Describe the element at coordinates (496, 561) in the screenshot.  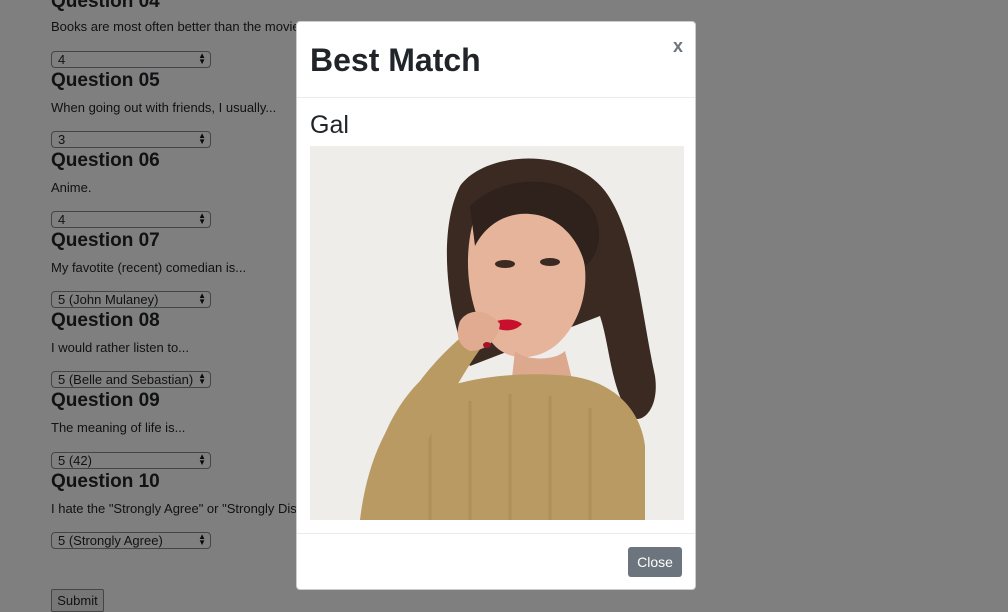
I see `modal-footer: Close` at that location.